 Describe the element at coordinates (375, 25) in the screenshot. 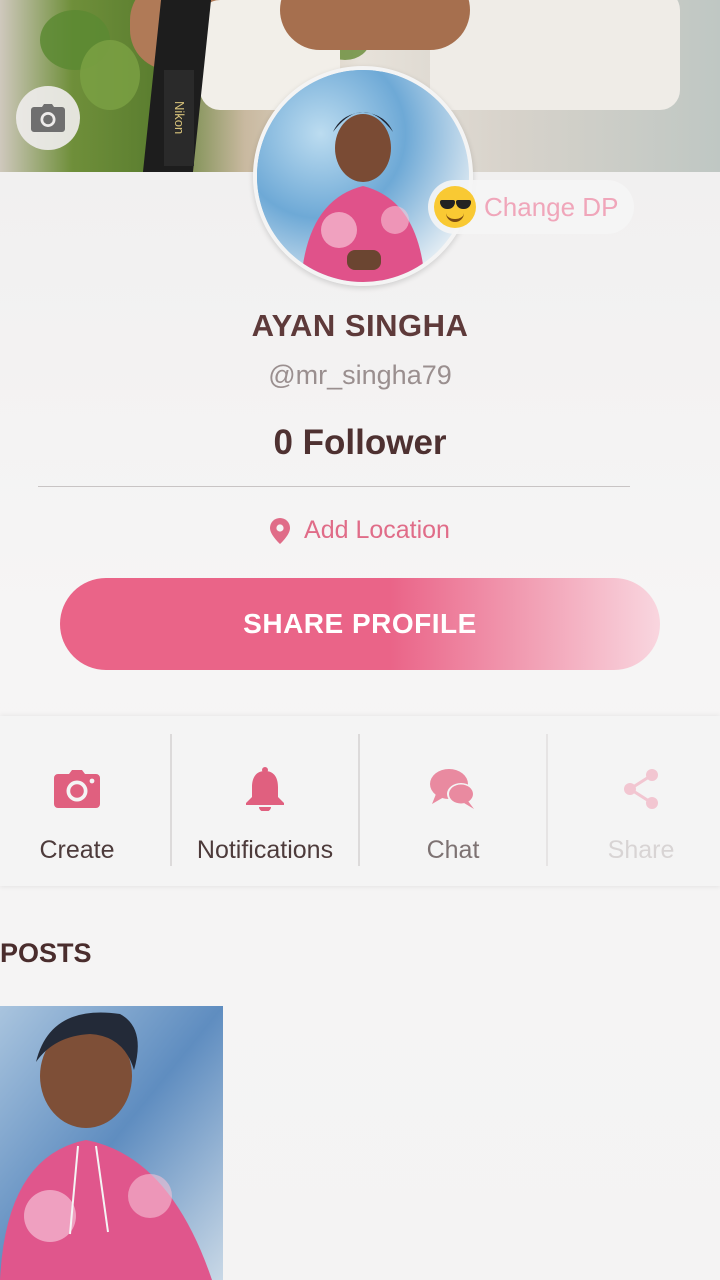

I see `cover-arm` at that location.